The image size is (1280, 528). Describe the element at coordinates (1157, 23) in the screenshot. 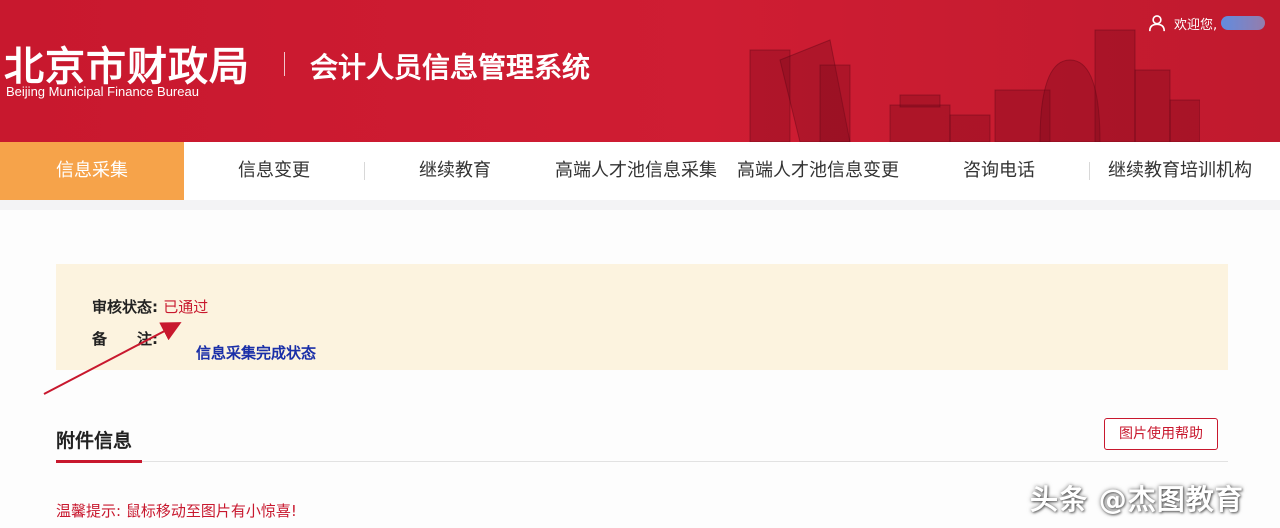

I see `user-icon` at that location.